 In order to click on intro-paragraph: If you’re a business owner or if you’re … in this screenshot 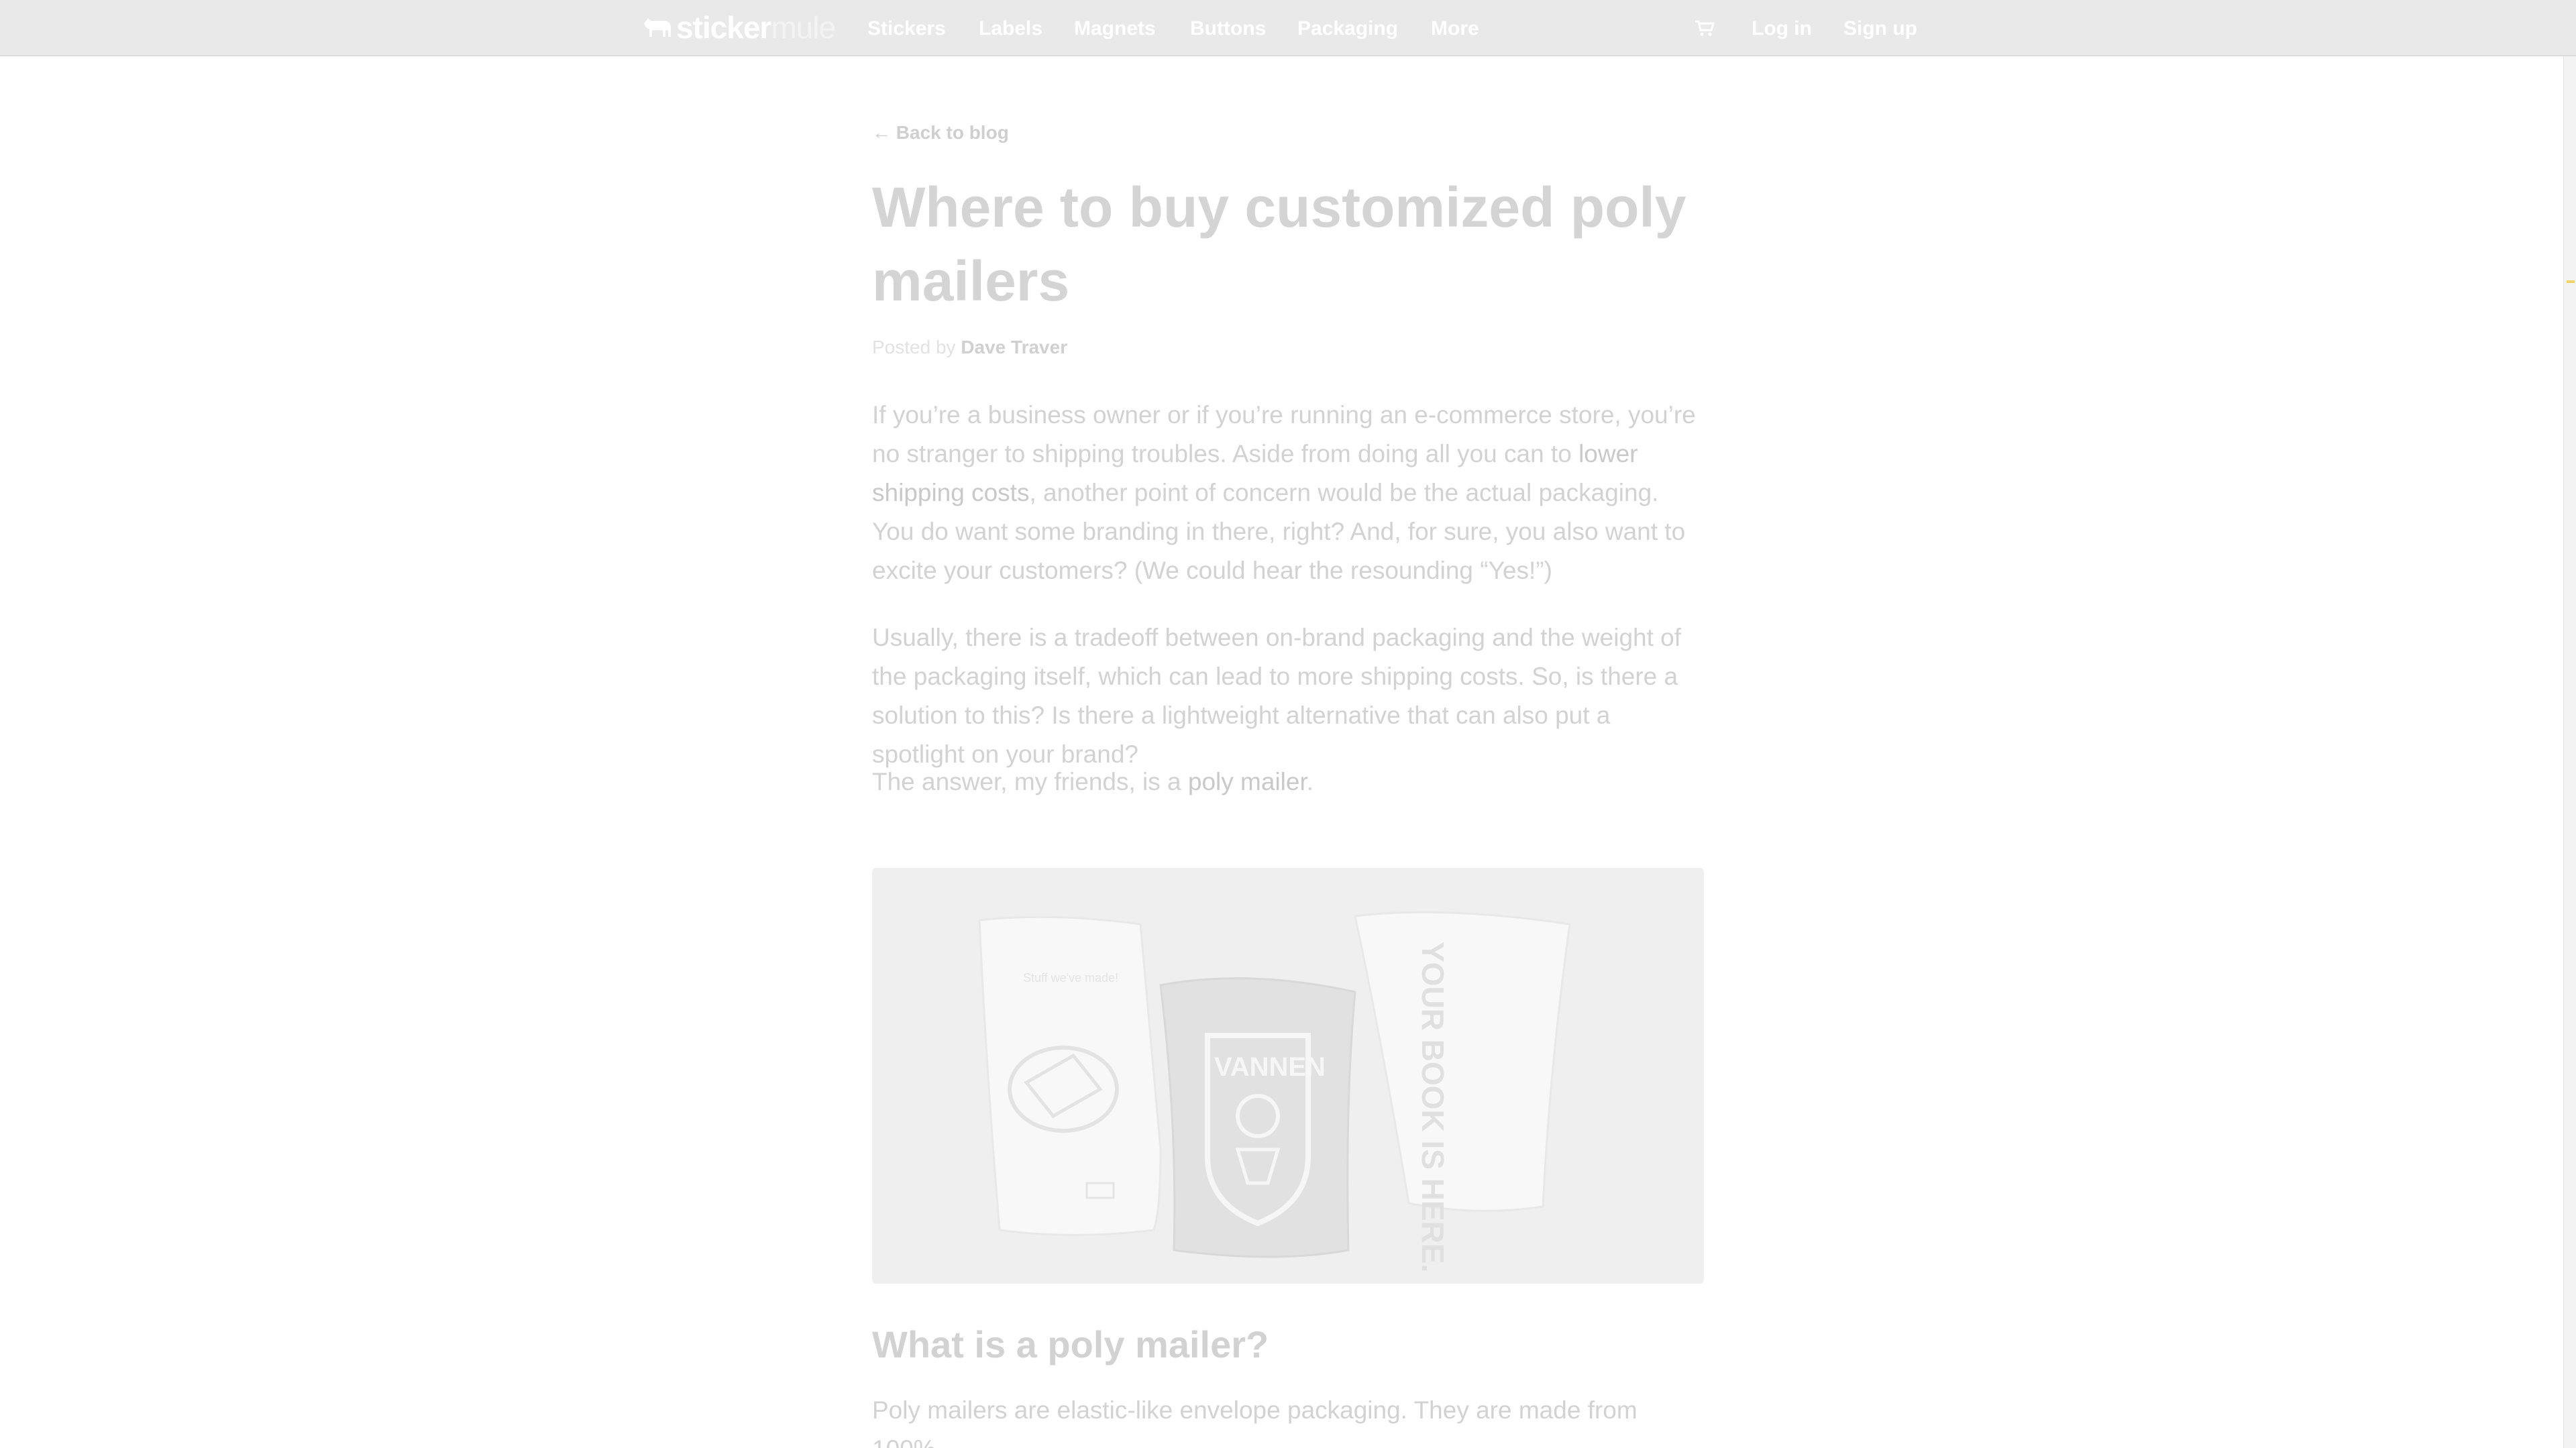, I will do `click(1288, 493)`.